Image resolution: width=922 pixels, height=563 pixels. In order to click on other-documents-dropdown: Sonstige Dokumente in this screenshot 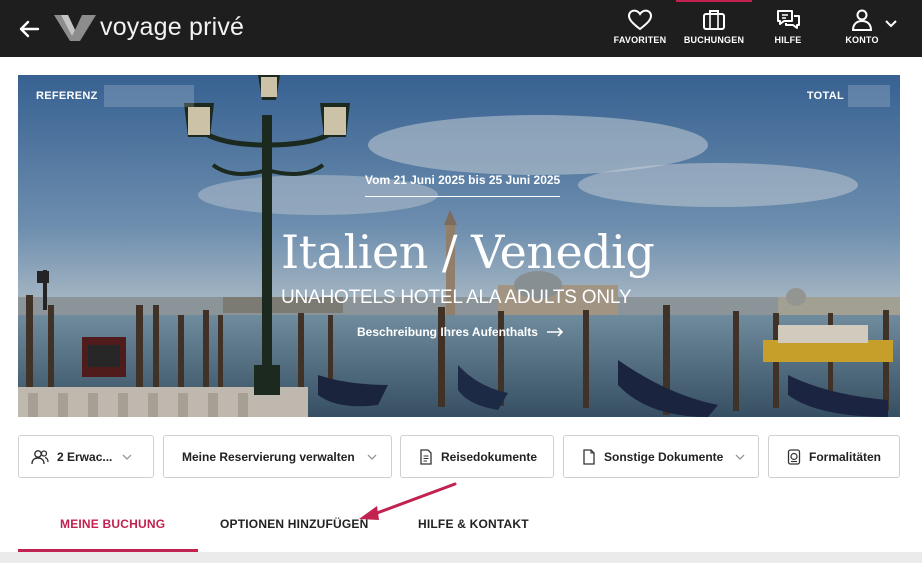, I will do `click(661, 456)`.